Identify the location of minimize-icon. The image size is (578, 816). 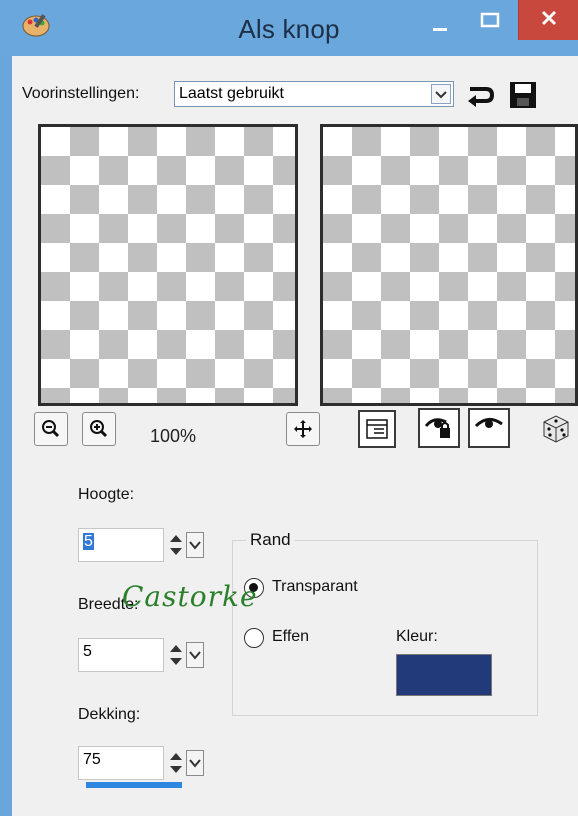
(440, 27).